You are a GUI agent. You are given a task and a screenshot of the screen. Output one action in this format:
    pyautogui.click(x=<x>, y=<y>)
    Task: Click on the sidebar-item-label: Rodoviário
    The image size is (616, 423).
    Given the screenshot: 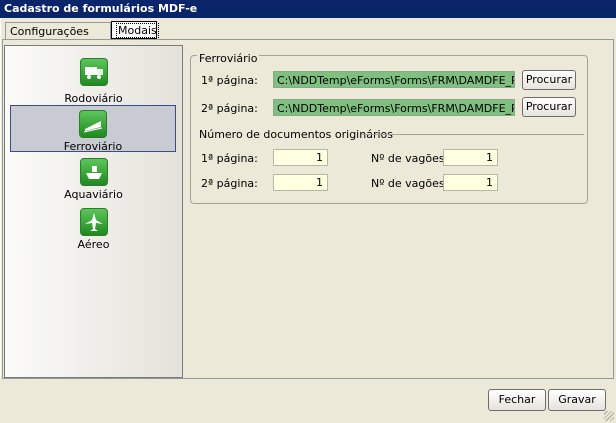 What is the action you would take?
    pyautogui.click(x=93, y=98)
    